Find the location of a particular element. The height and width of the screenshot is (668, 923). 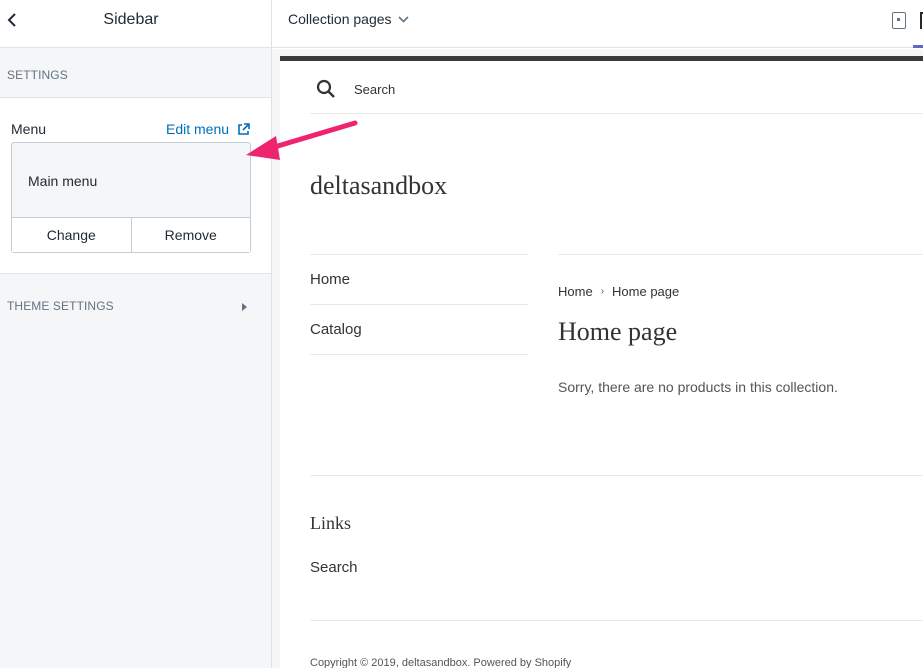

panel-title: Sidebar is located at coordinates (131, 19).